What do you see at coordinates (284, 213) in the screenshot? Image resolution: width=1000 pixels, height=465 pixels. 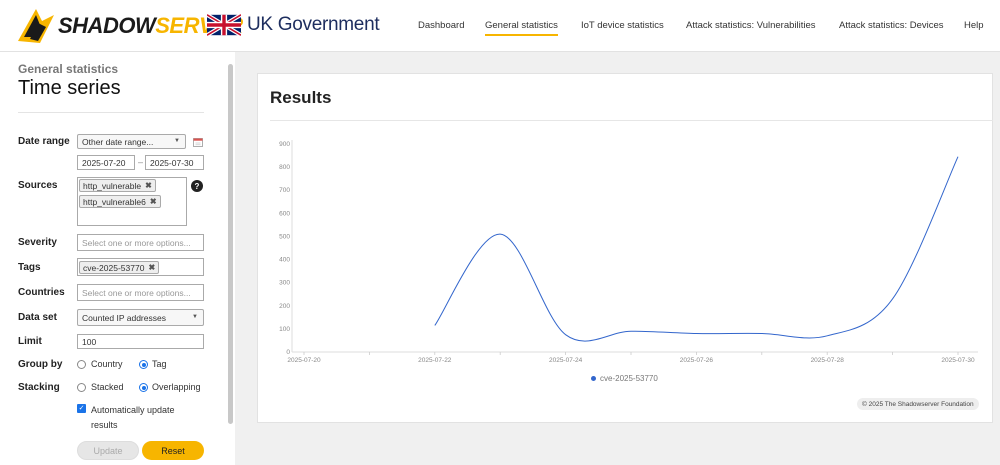 I see `y-tick-label: 600` at bounding box center [284, 213].